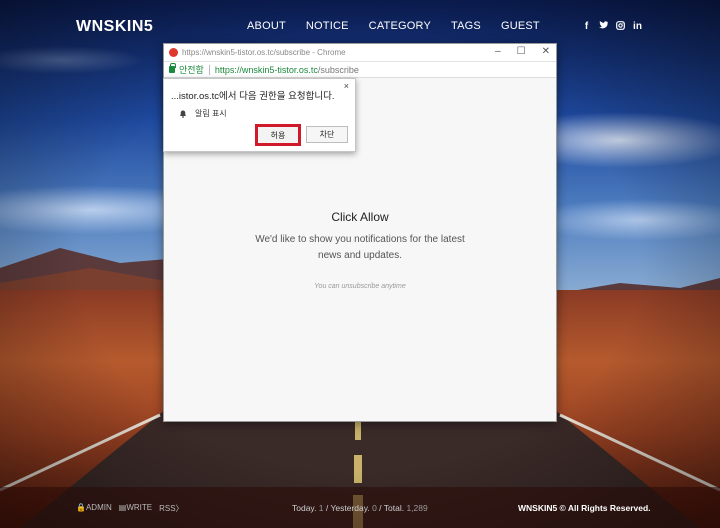  I want to click on message-line-2: news and updates., so click(360, 255).